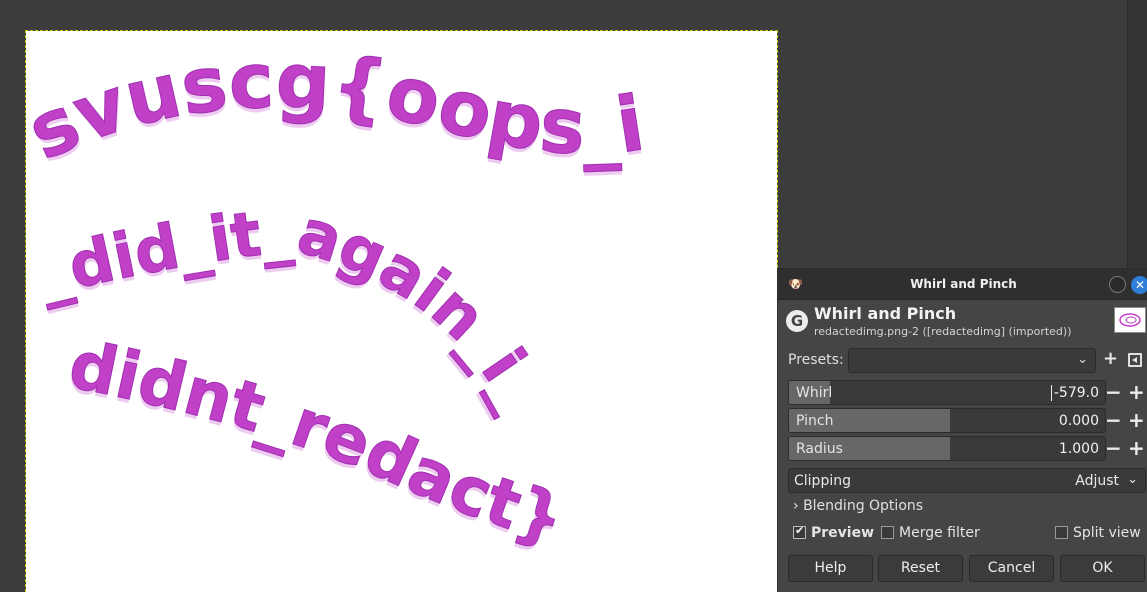 This screenshot has width=1147, height=592. What do you see at coordinates (920, 568) in the screenshot?
I see `reset-button: Reset` at bounding box center [920, 568].